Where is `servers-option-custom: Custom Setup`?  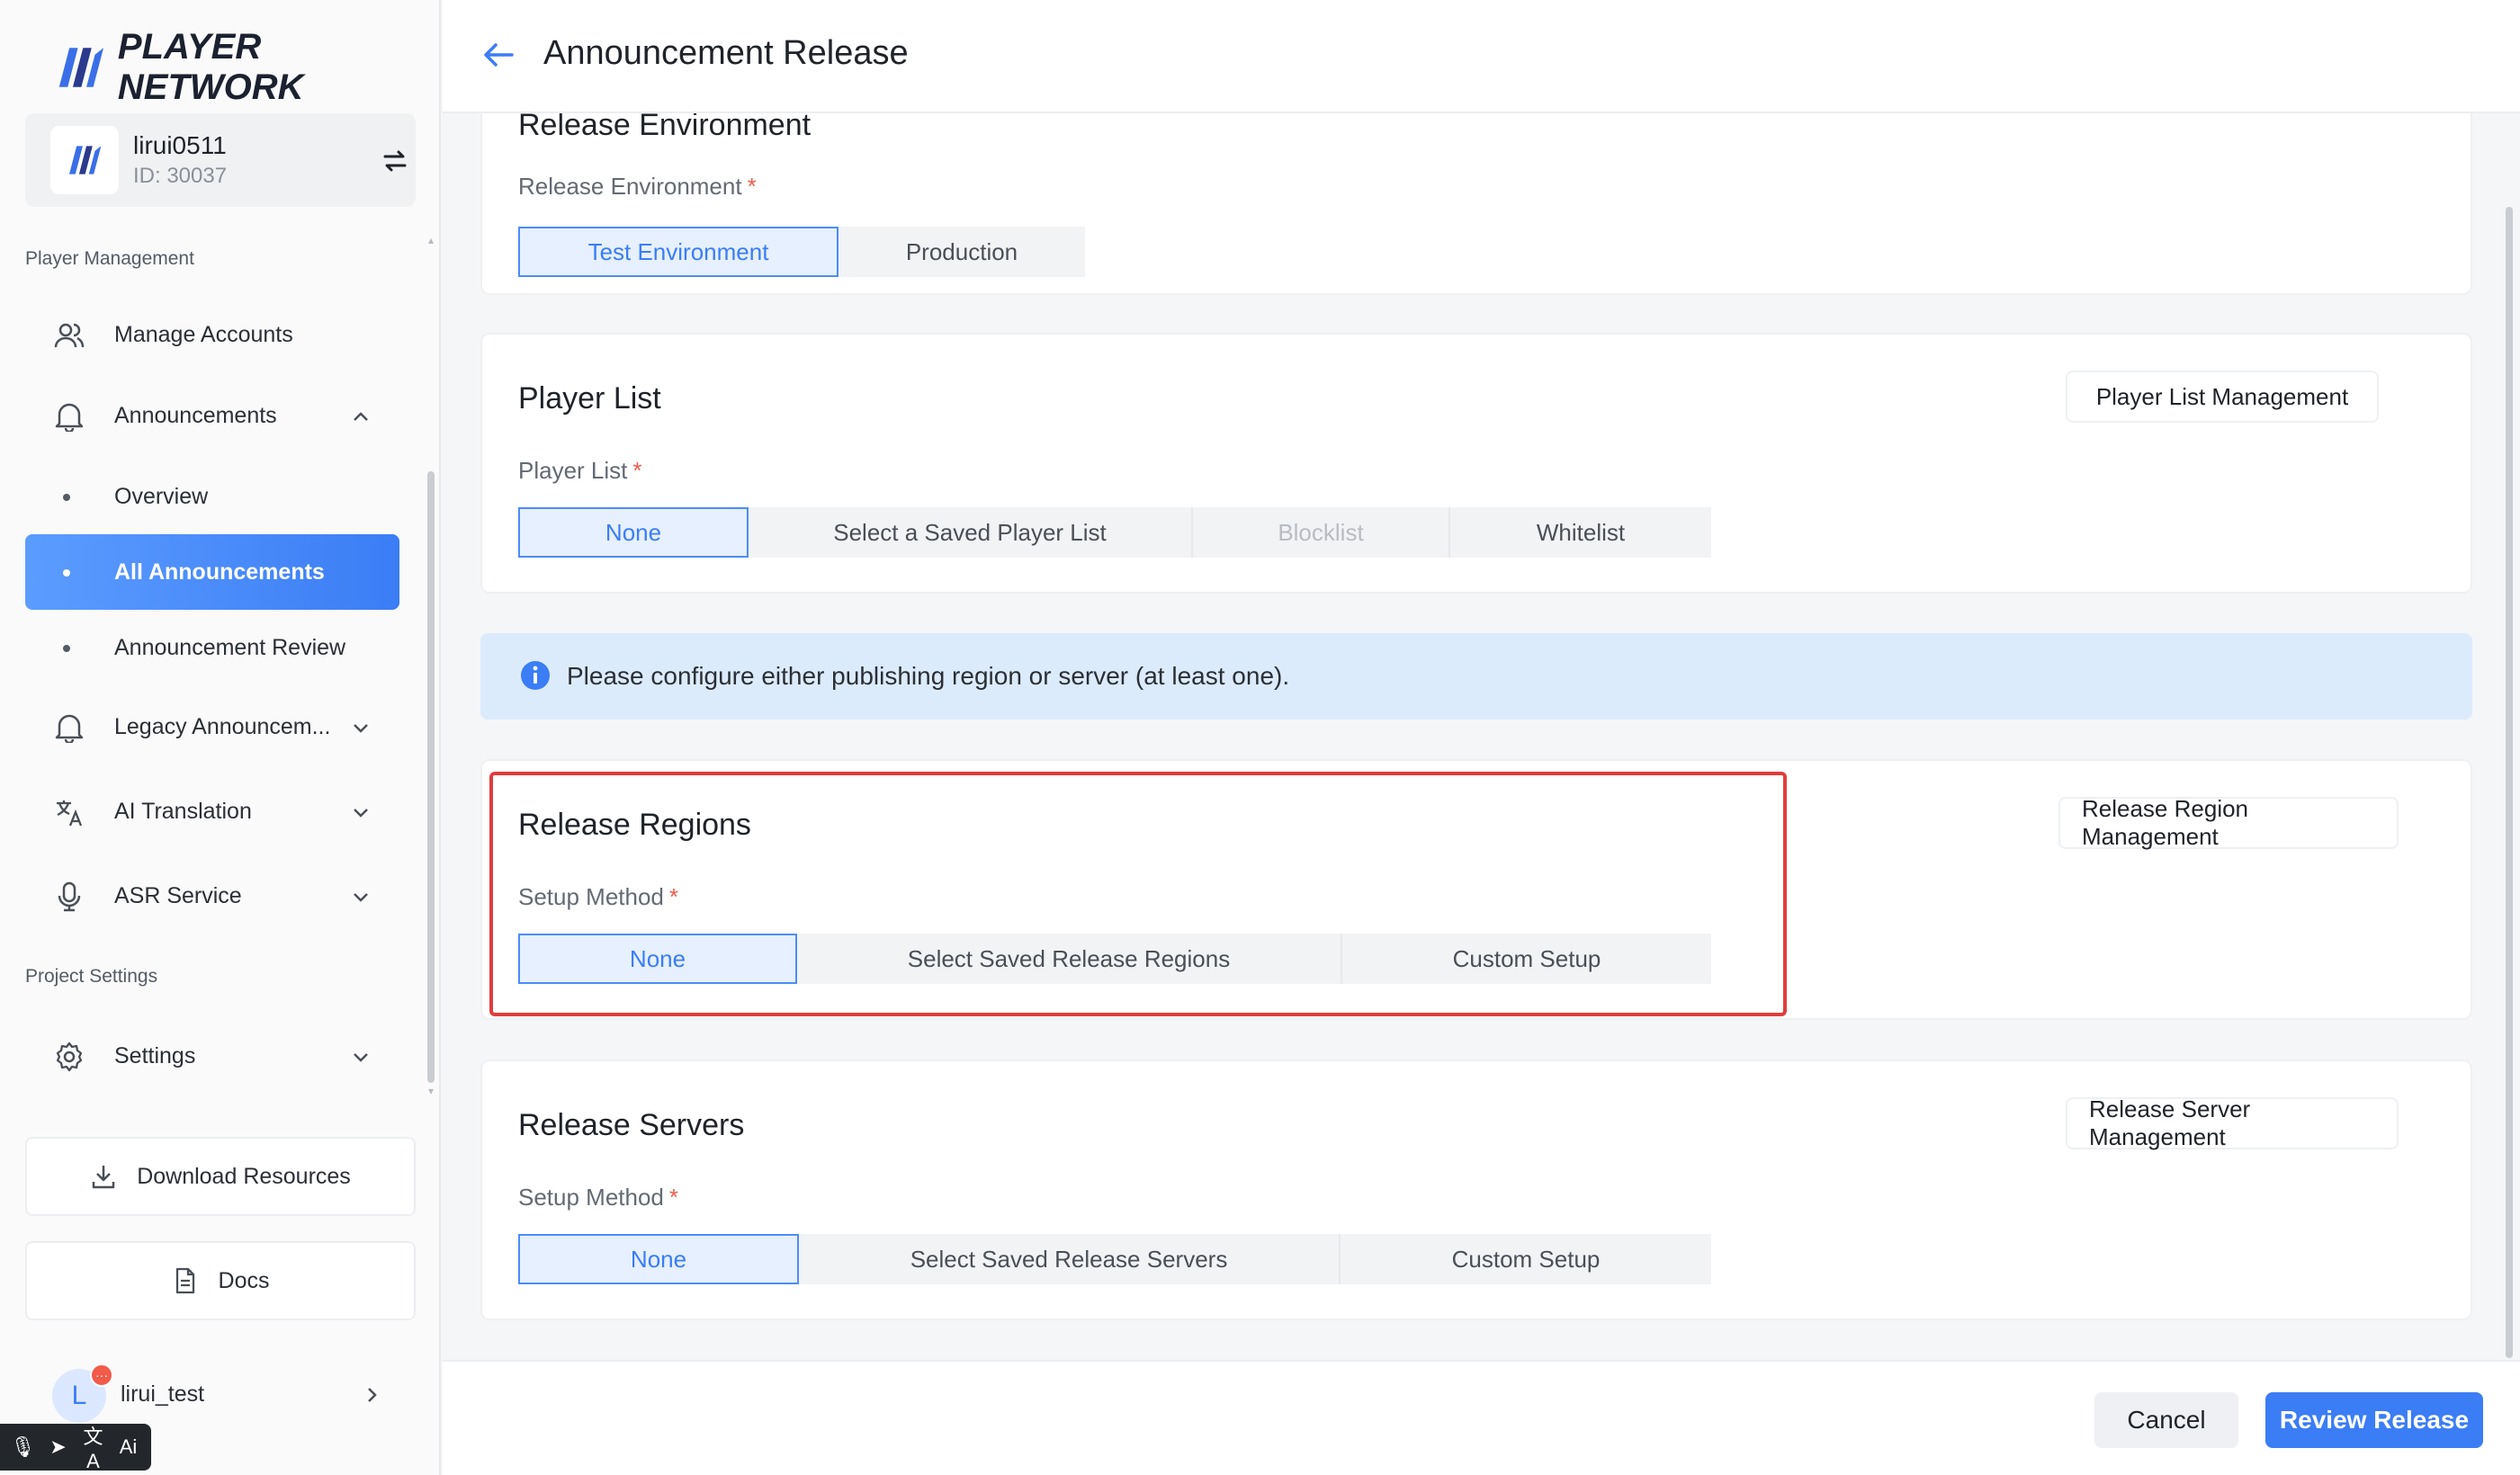
servers-option-custom: Custom Setup is located at coordinates (1526, 1259).